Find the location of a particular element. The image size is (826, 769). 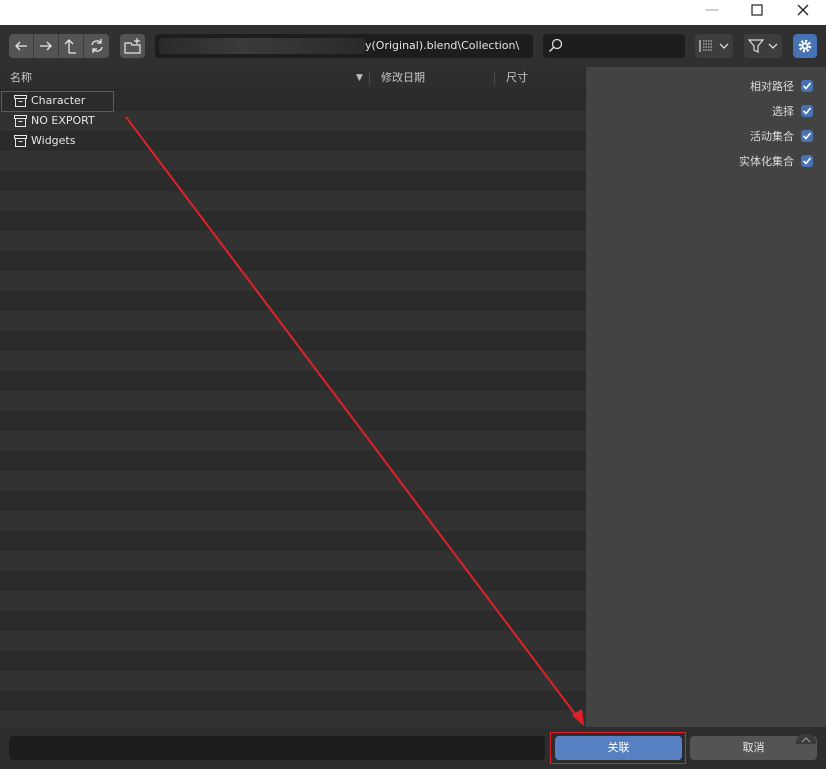

display-mode-dropdown is located at coordinates (714, 46).